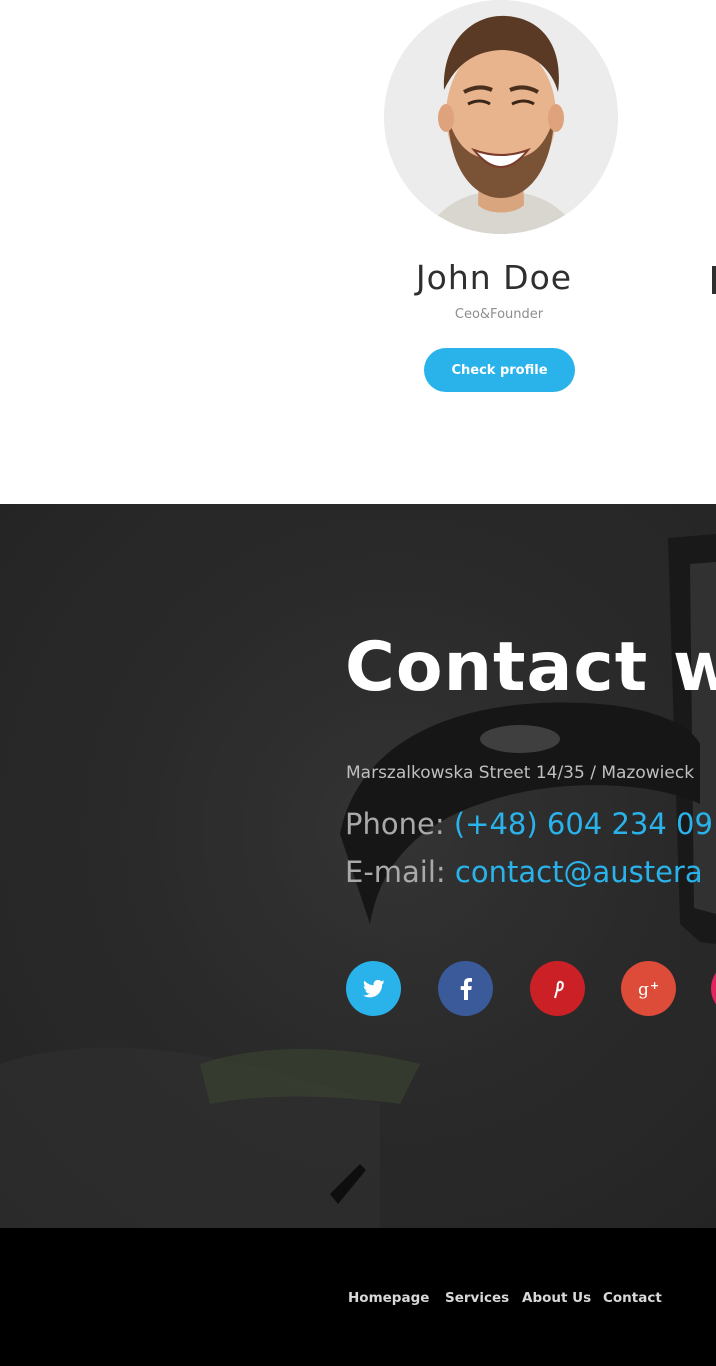  I want to click on pinterest-icon, so click(558, 989).